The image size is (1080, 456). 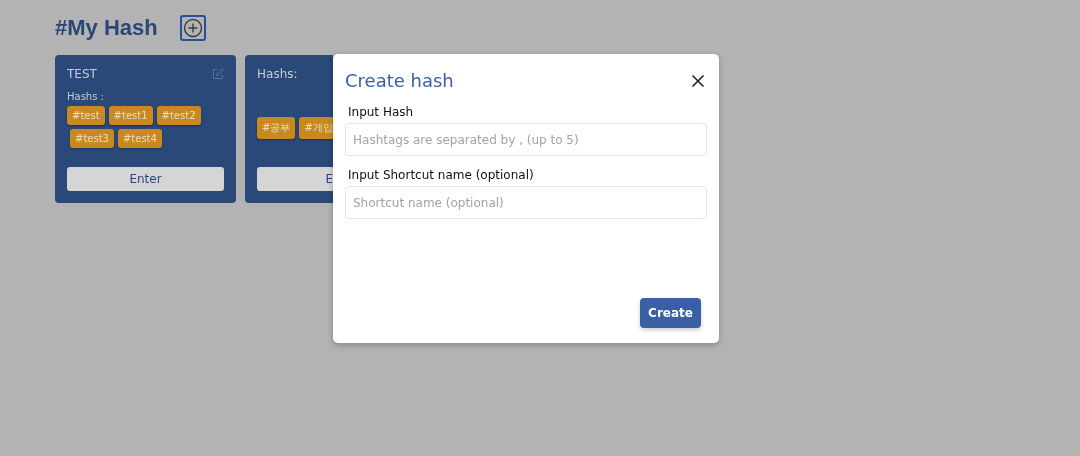 What do you see at coordinates (139, 138) in the screenshot?
I see `hashtag-chip: #test4` at bounding box center [139, 138].